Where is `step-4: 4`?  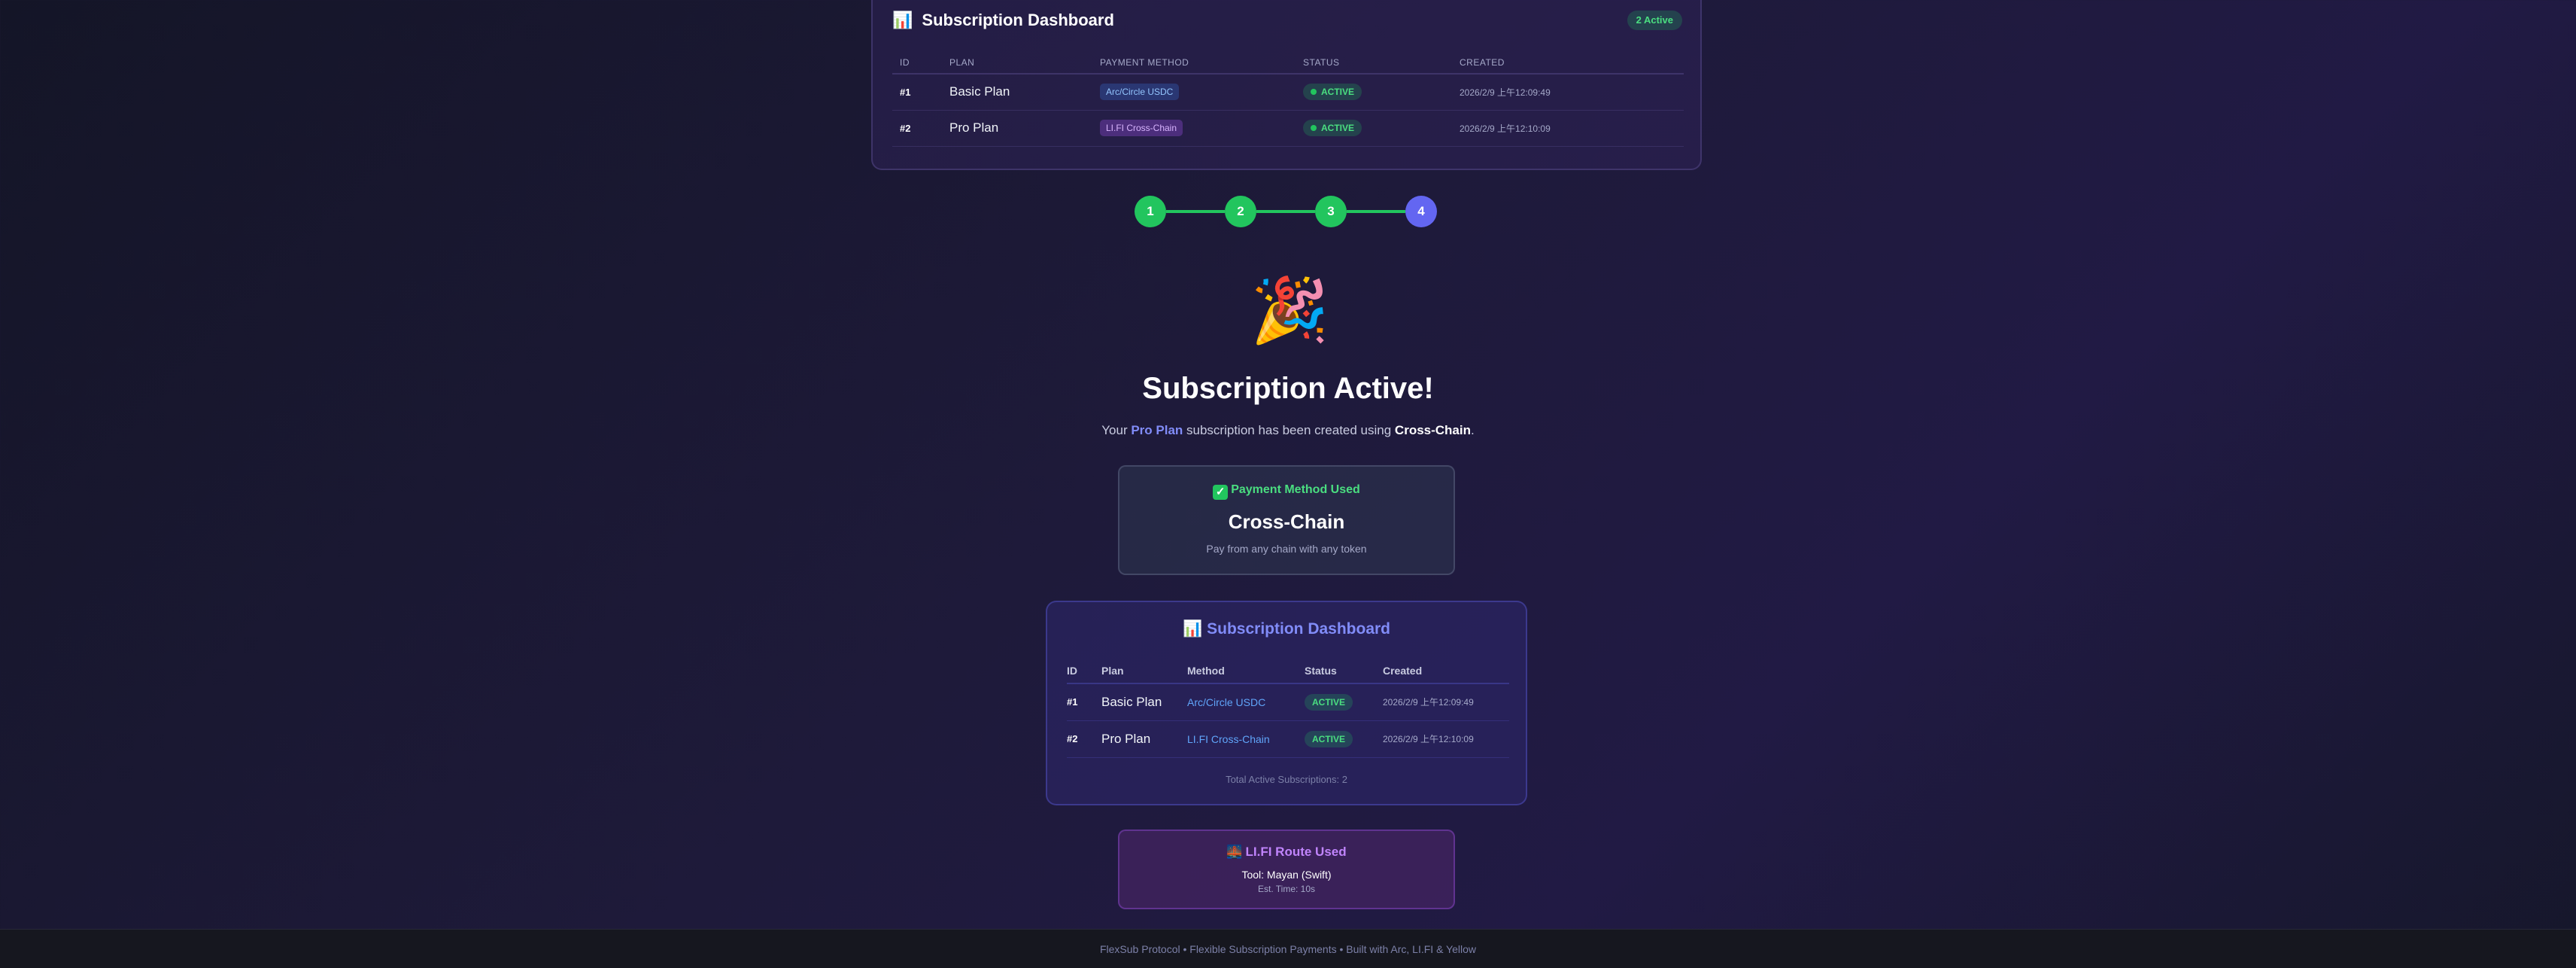 step-4: 4 is located at coordinates (1421, 212).